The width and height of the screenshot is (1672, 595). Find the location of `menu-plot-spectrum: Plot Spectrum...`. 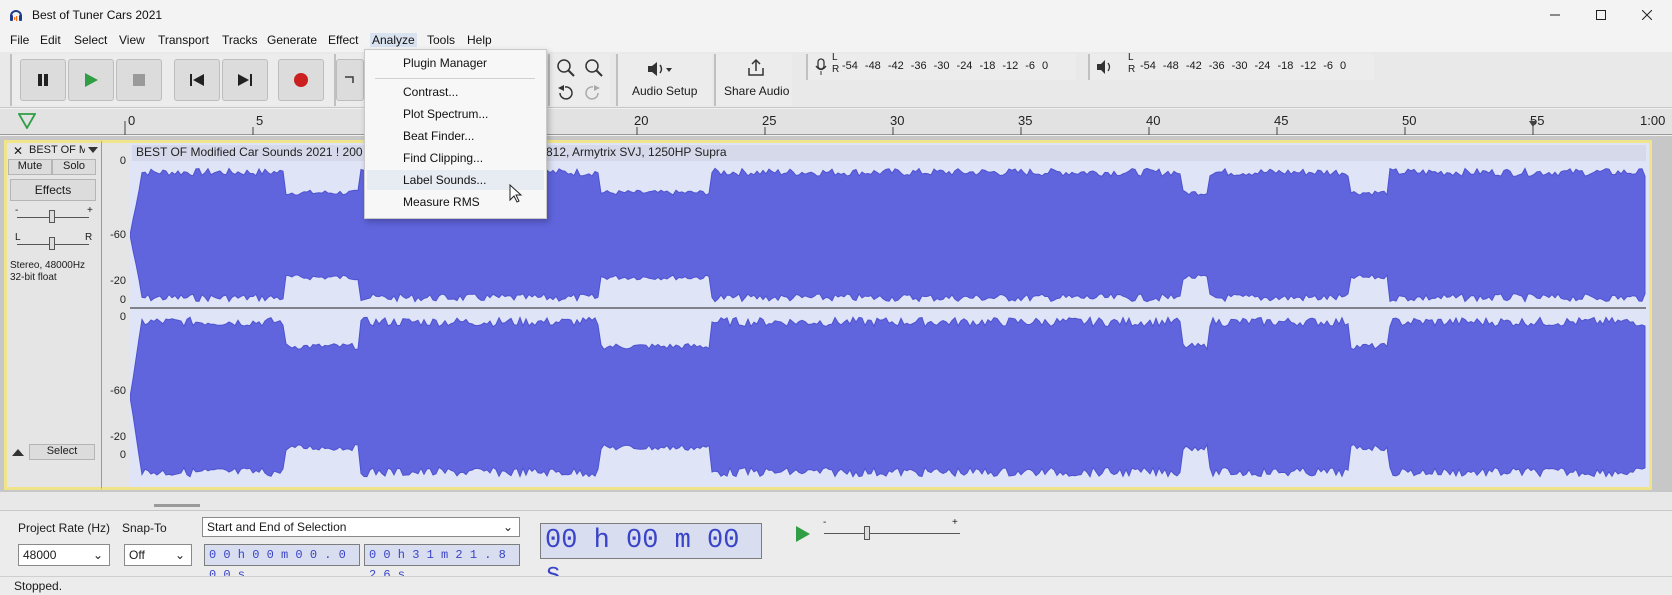

menu-plot-spectrum: Plot Spectrum... is located at coordinates (455, 114).